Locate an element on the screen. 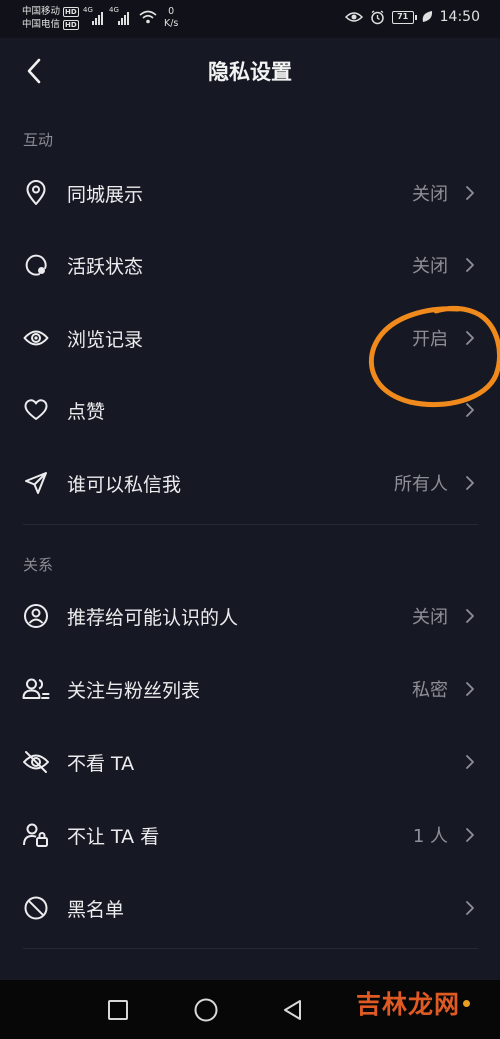 This screenshot has width=500, height=1039. setting-value: 1 人 is located at coordinates (430, 836).